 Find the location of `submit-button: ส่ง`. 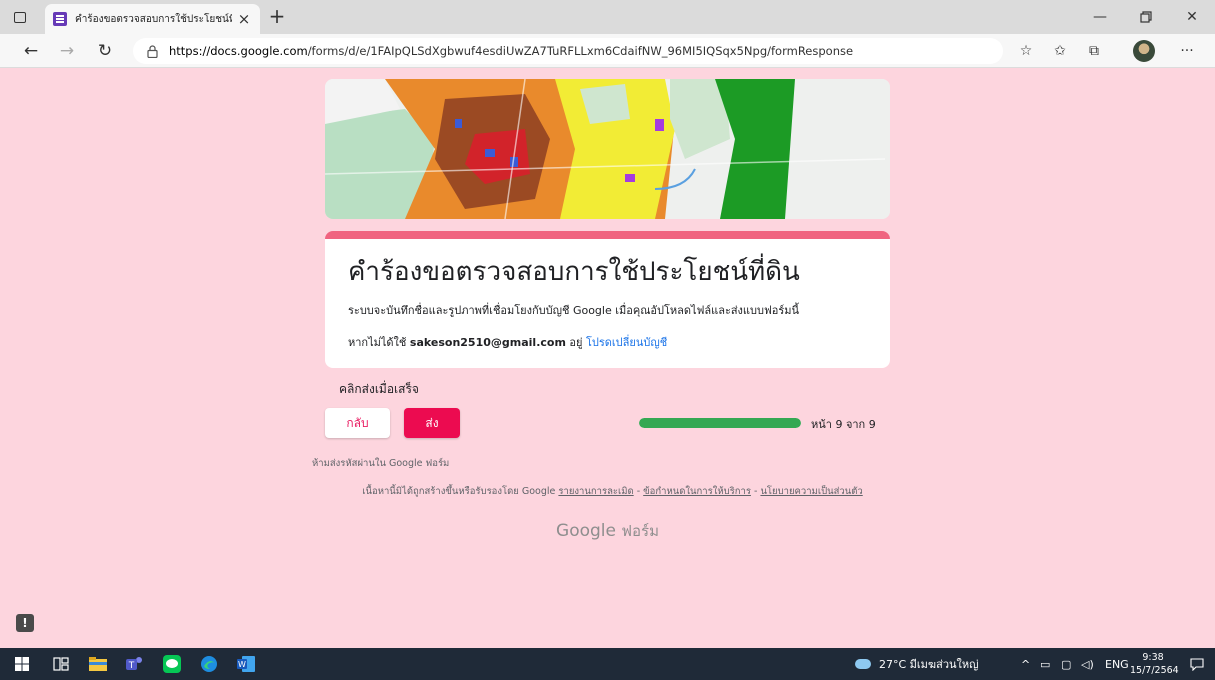

submit-button: ส่ง is located at coordinates (432, 423).